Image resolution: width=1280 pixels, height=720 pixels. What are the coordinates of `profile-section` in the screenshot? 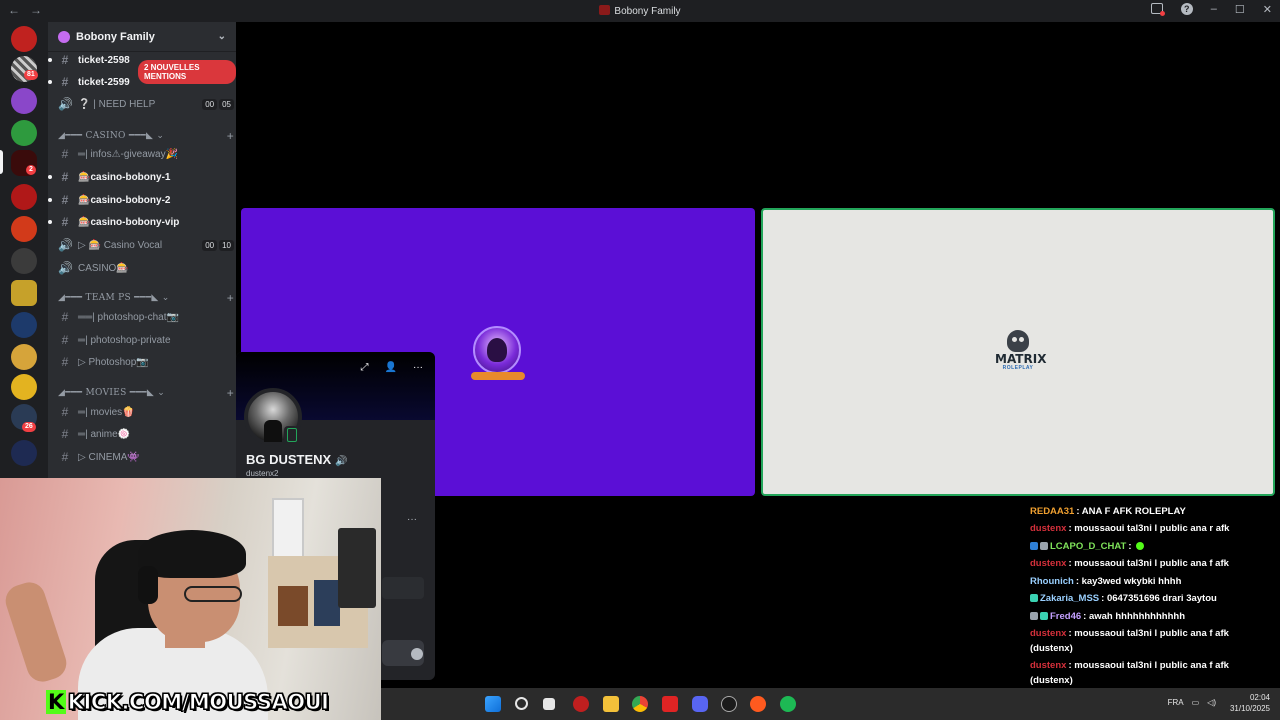 It's located at (403, 588).